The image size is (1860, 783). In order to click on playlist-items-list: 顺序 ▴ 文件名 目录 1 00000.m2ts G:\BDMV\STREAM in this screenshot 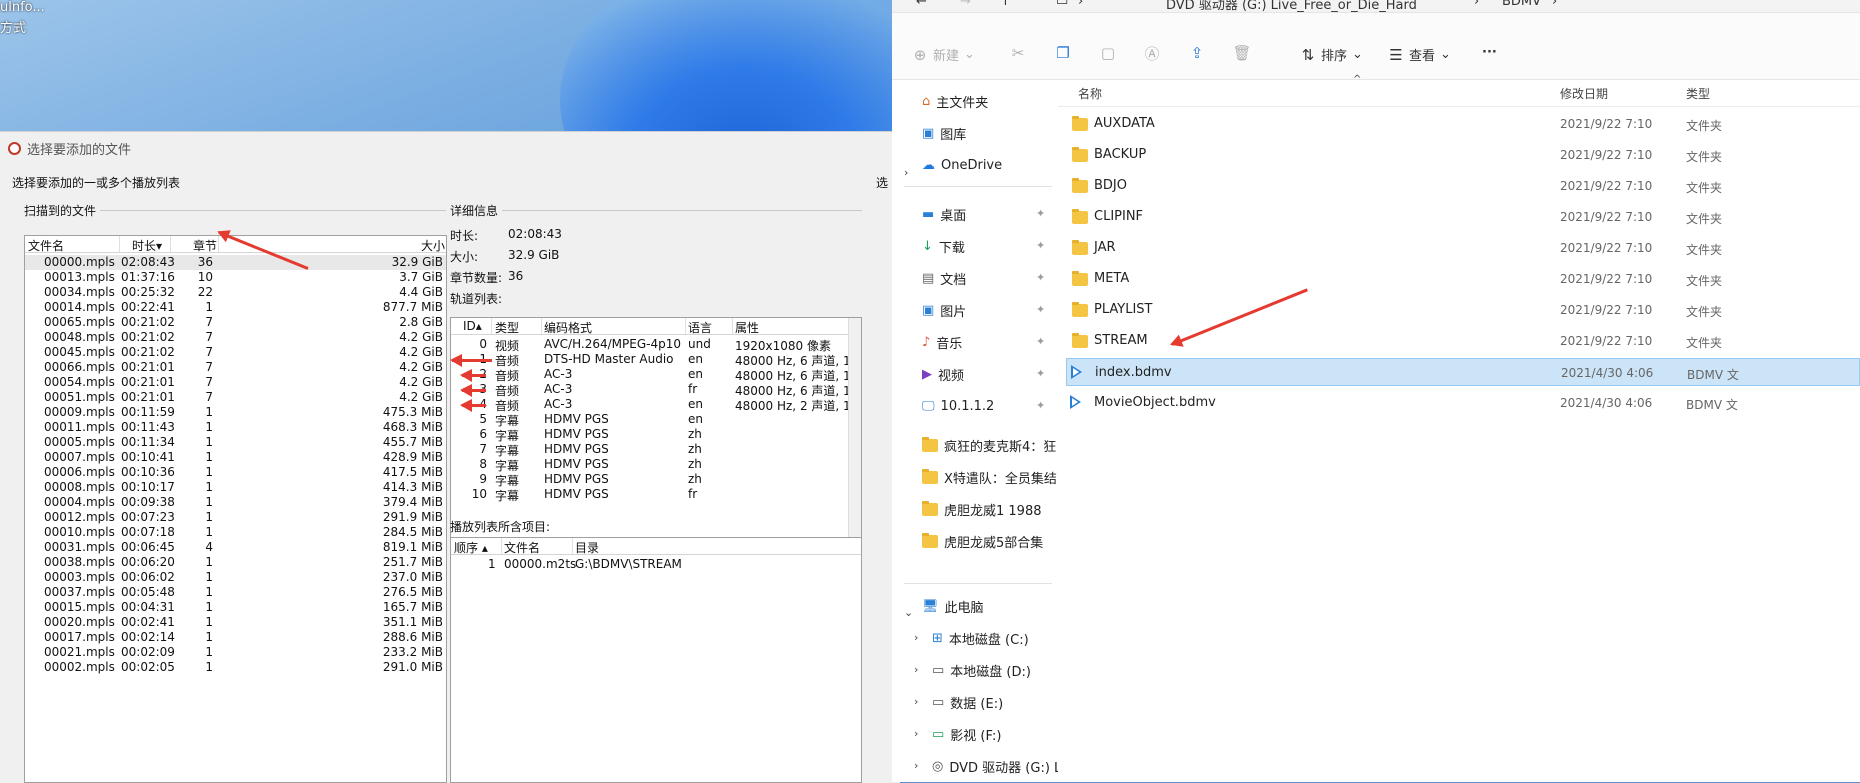, I will do `click(656, 660)`.